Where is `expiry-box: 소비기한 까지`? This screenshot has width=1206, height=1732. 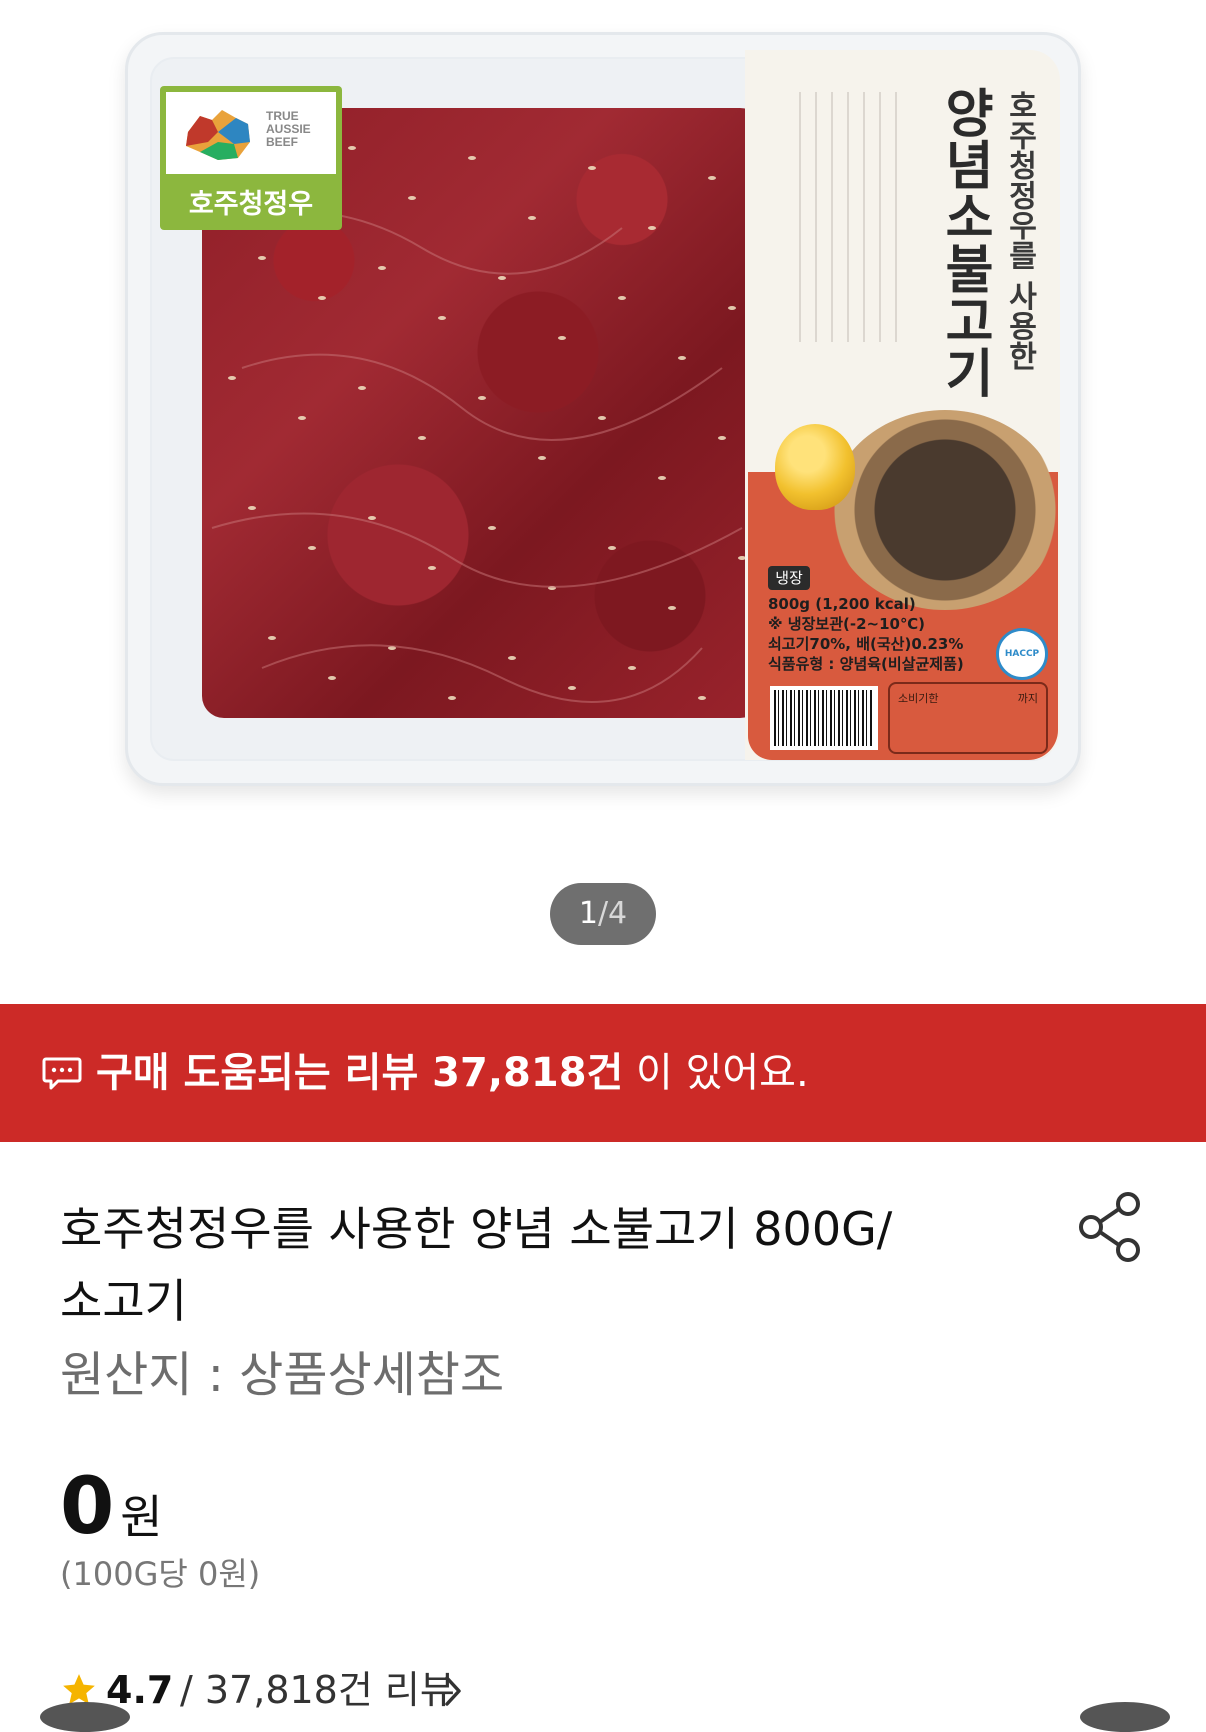 expiry-box: 소비기한 까지 is located at coordinates (968, 718).